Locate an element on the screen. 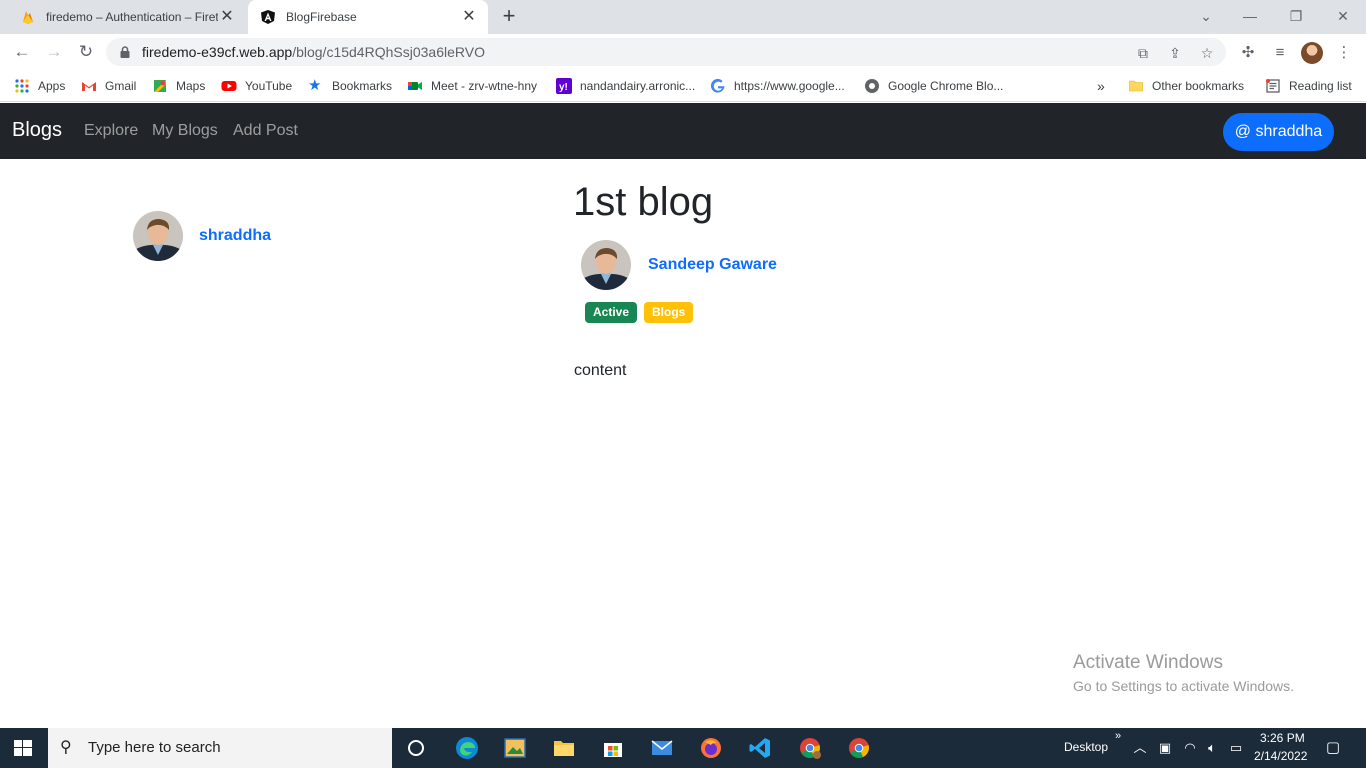 The height and width of the screenshot is (768, 1366). sidebar-avatar is located at coordinates (158, 236).